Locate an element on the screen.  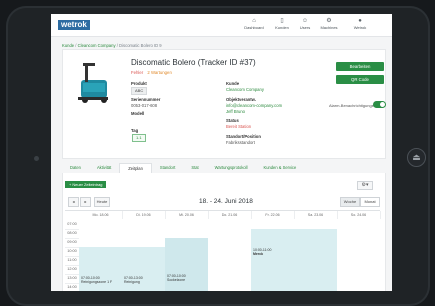
tab-kunden-service: Kunden & Service is located at coordinates (279, 168).